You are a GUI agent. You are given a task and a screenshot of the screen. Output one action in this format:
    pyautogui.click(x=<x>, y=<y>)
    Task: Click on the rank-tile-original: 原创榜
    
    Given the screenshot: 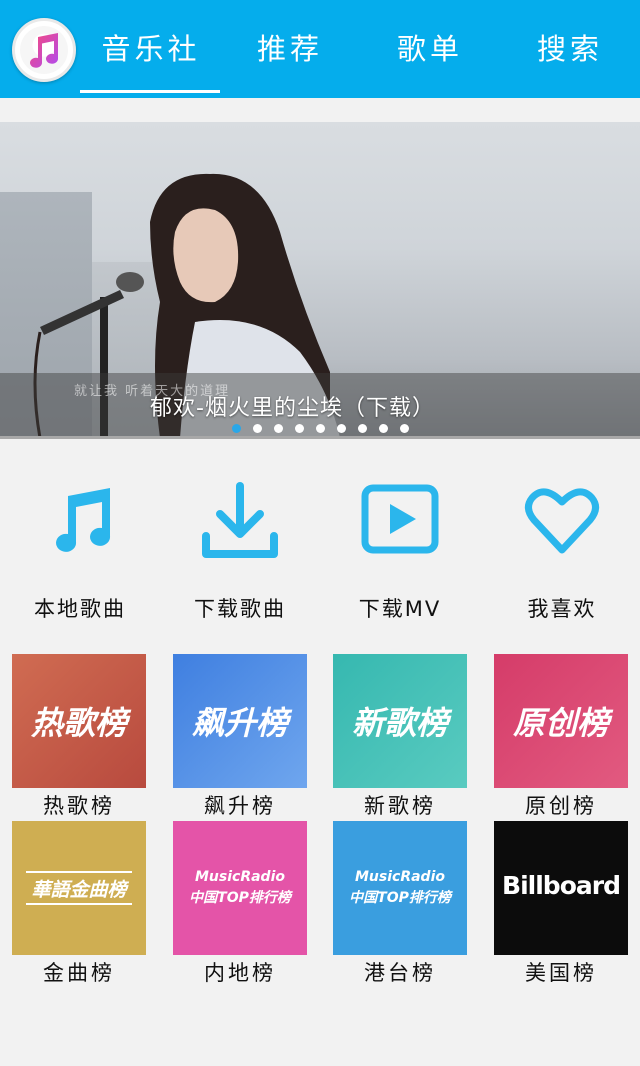 What is the action you would take?
    pyautogui.click(x=561, y=721)
    